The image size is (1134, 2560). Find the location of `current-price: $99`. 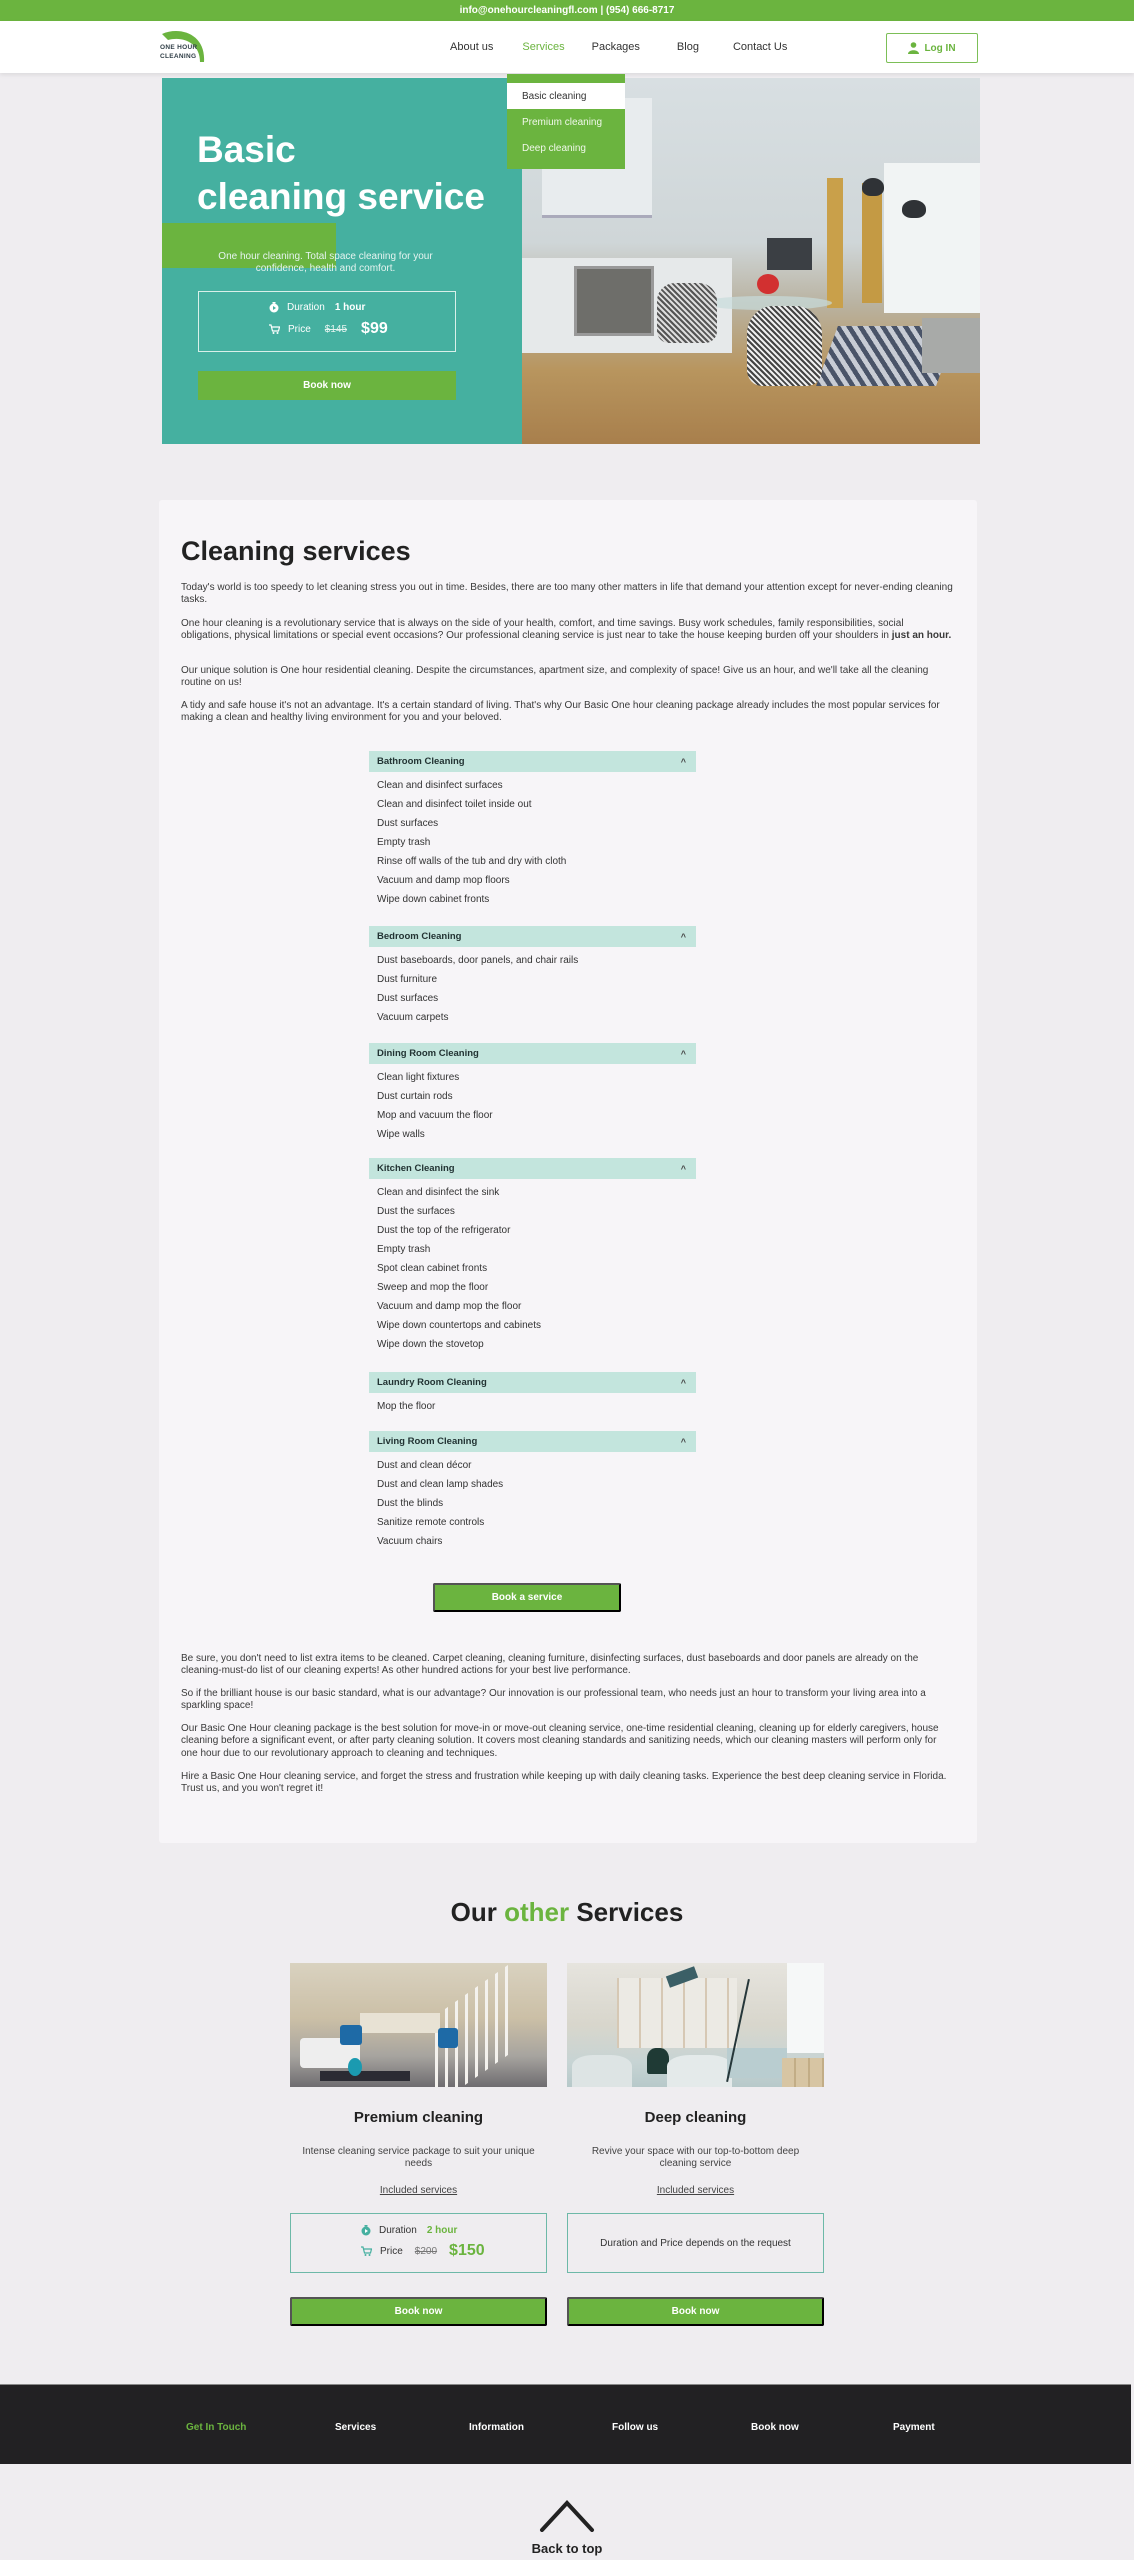

current-price: $99 is located at coordinates (374, 328).